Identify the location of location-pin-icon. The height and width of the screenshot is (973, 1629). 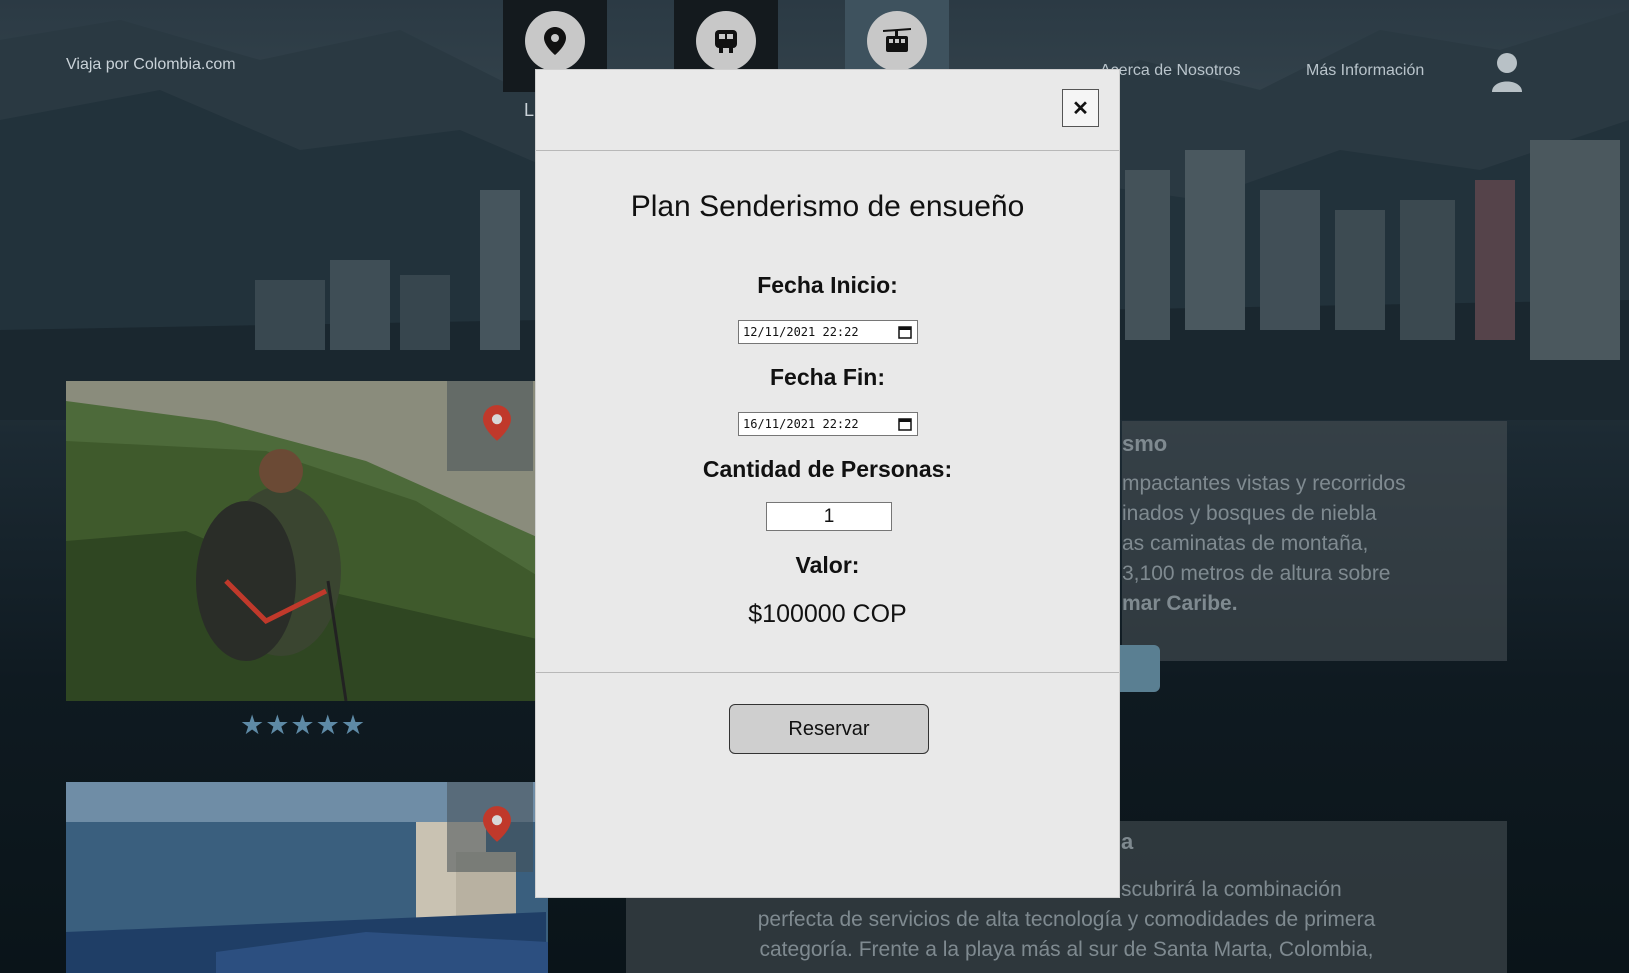
(555, 41).